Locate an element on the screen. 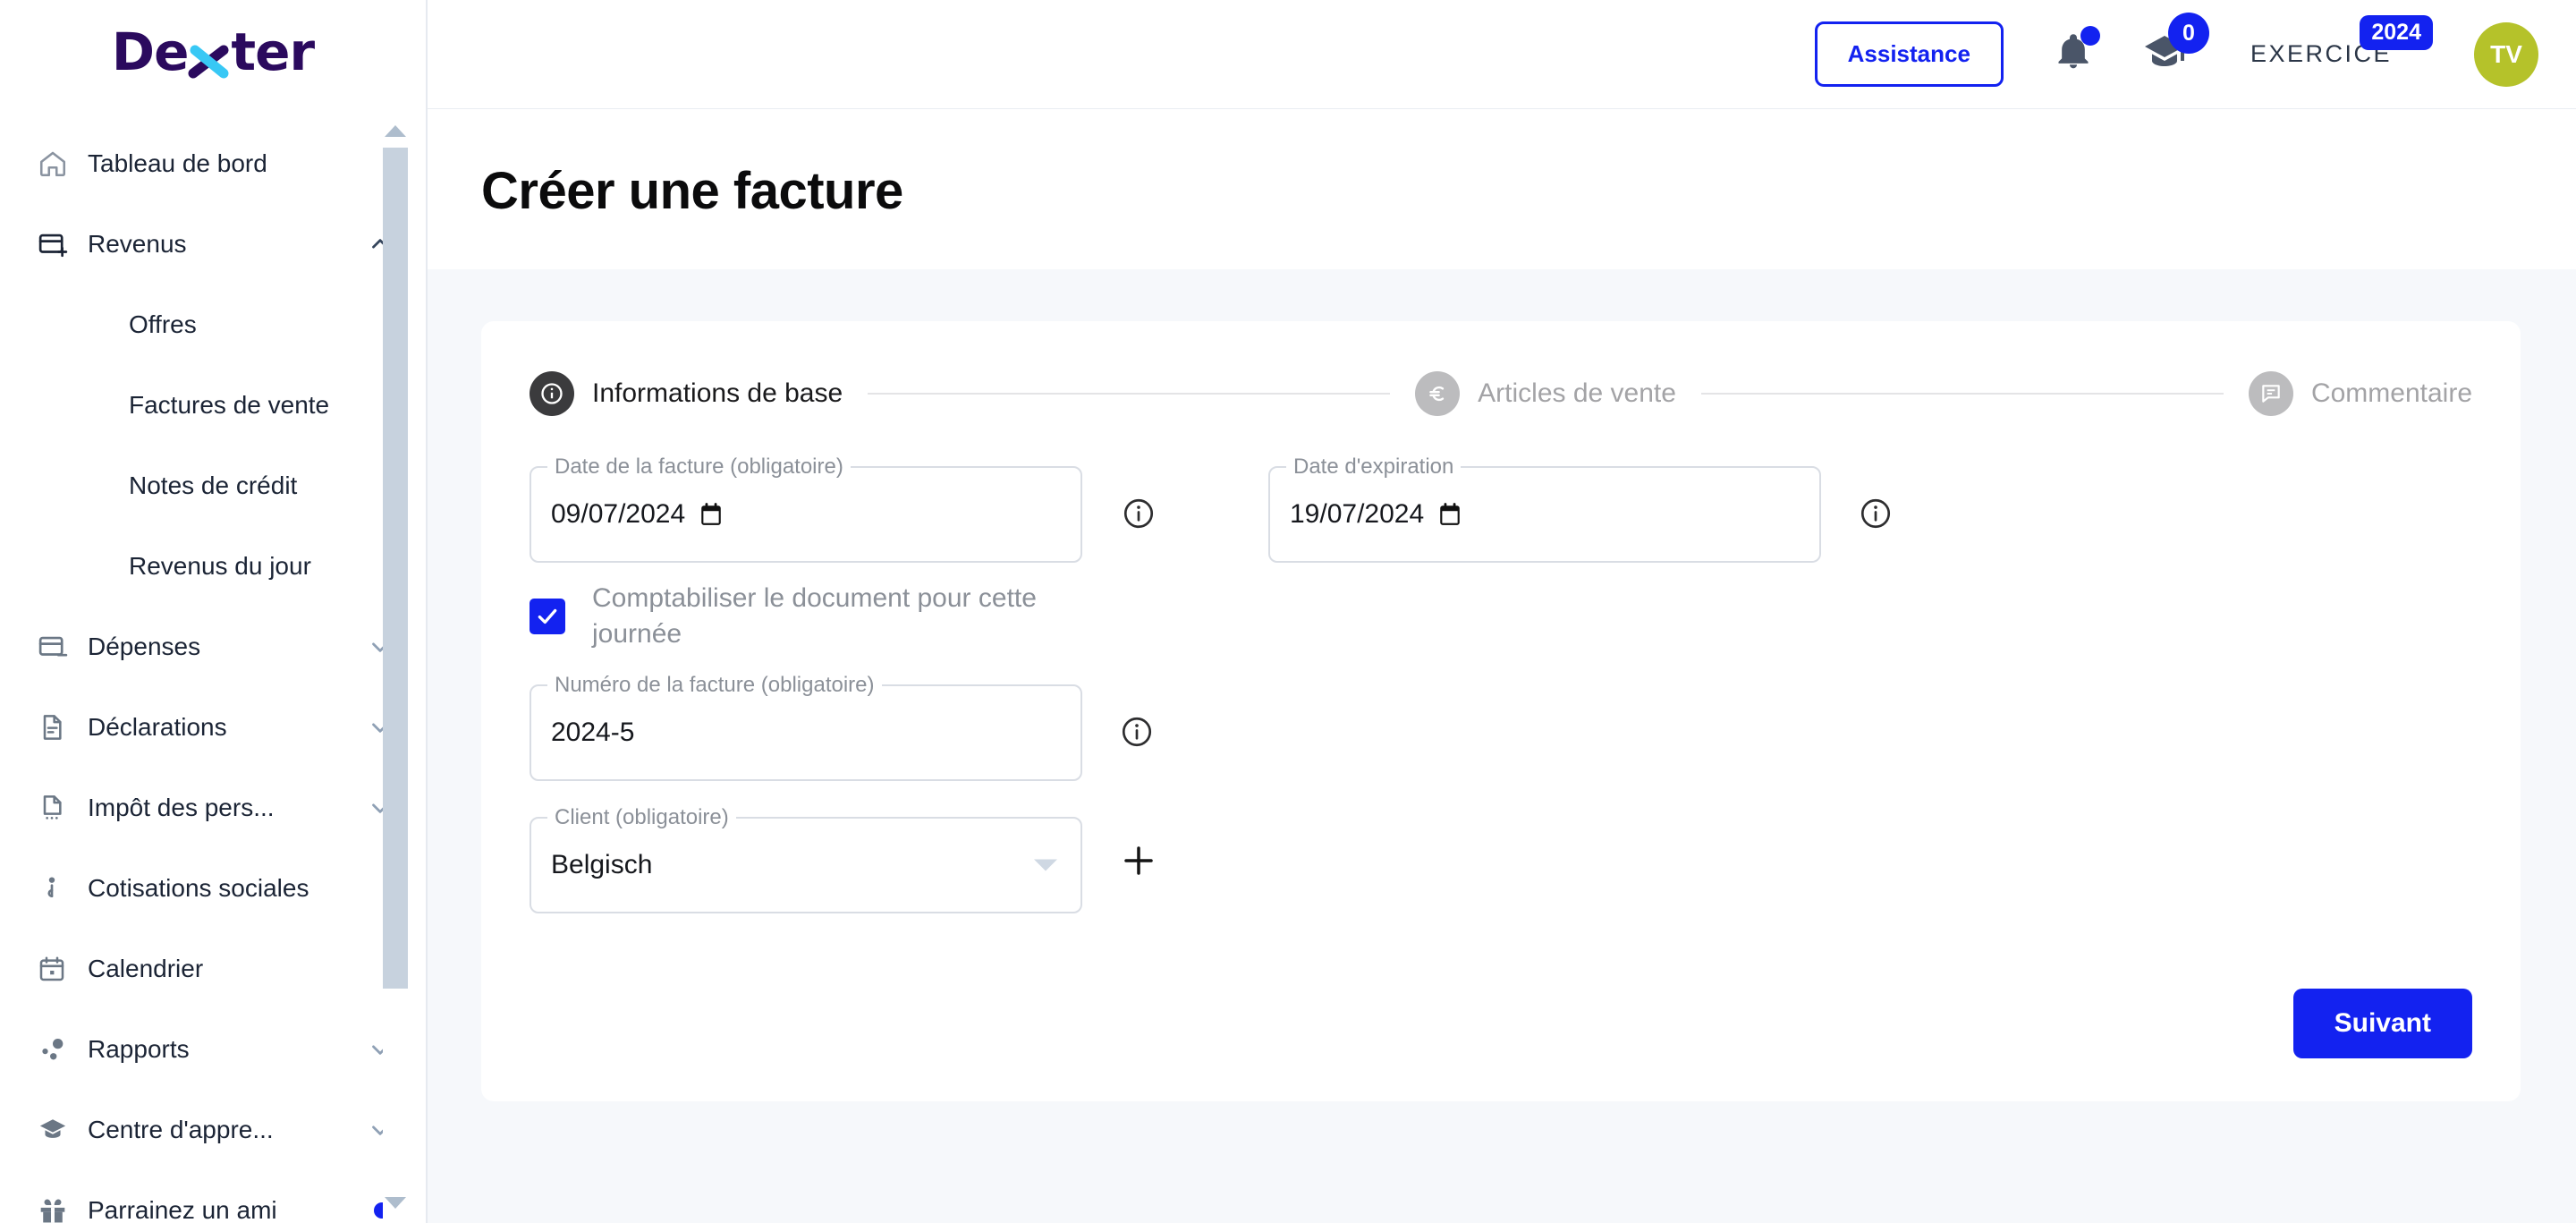 The height and width of the screenshot is (1223, 2576). invoice-number-info-icon is located at coordinates (1137, 734).